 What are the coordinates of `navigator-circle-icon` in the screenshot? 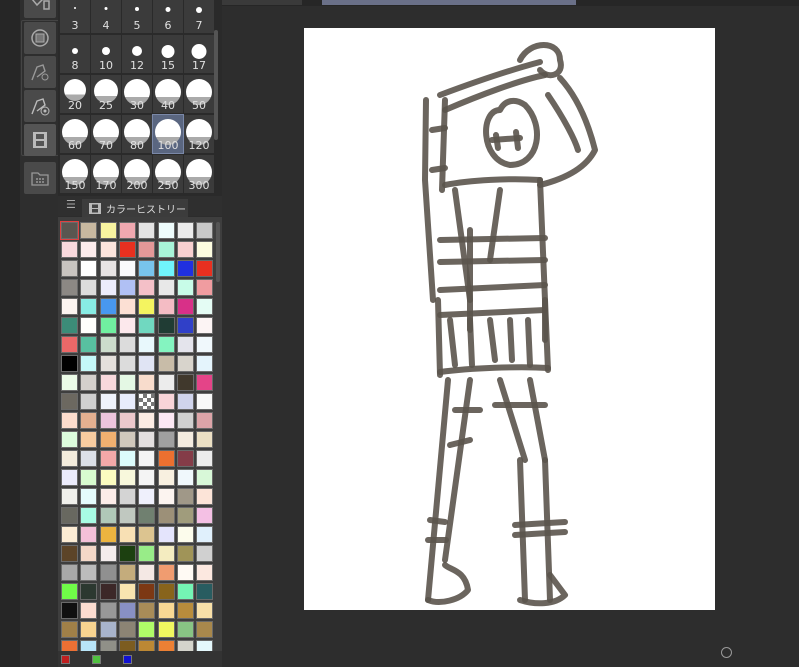 It's located at (726, 652).